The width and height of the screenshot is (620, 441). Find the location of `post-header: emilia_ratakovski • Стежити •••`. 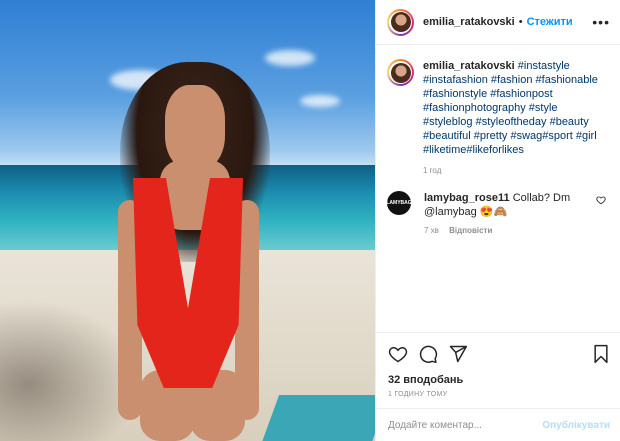

post-header: emilia_ratakovski • Стежити ••• is located at coordinates (498, 22).